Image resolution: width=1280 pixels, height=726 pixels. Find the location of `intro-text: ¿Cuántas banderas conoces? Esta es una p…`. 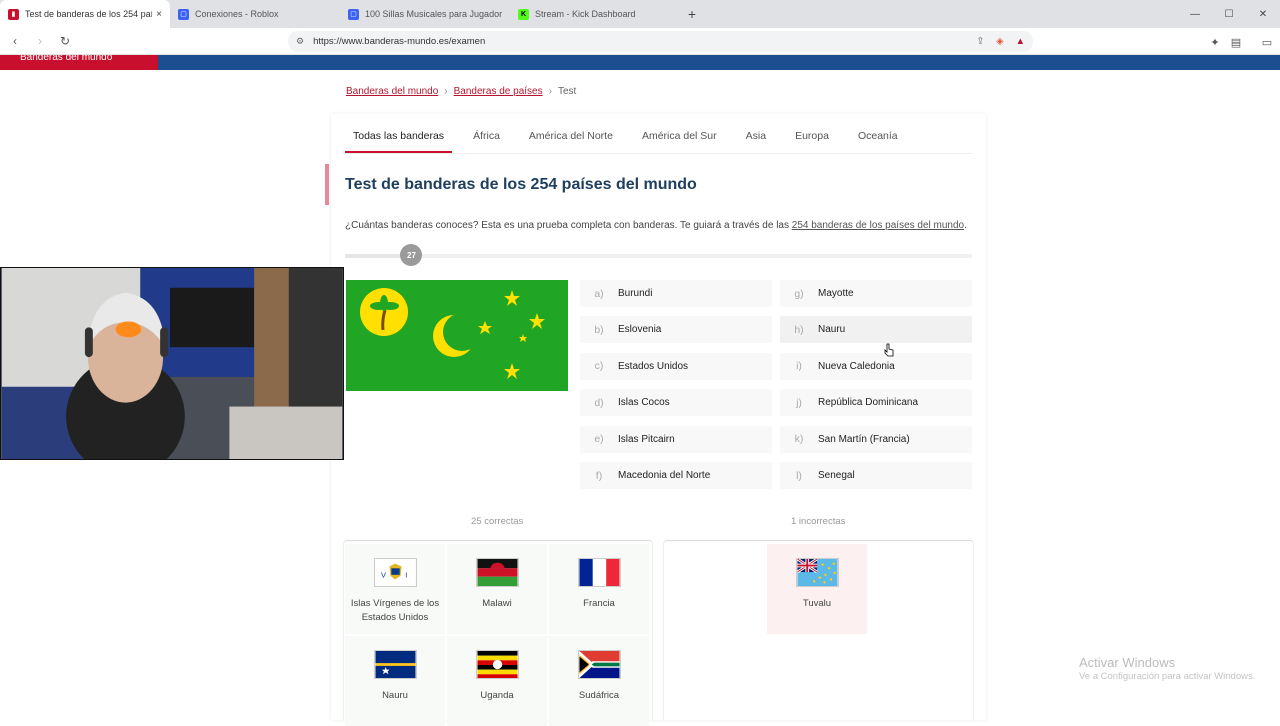

intro-text: ¿Cuántas banderas conoces? Esta es una p… is located at coordinates (656, 225).